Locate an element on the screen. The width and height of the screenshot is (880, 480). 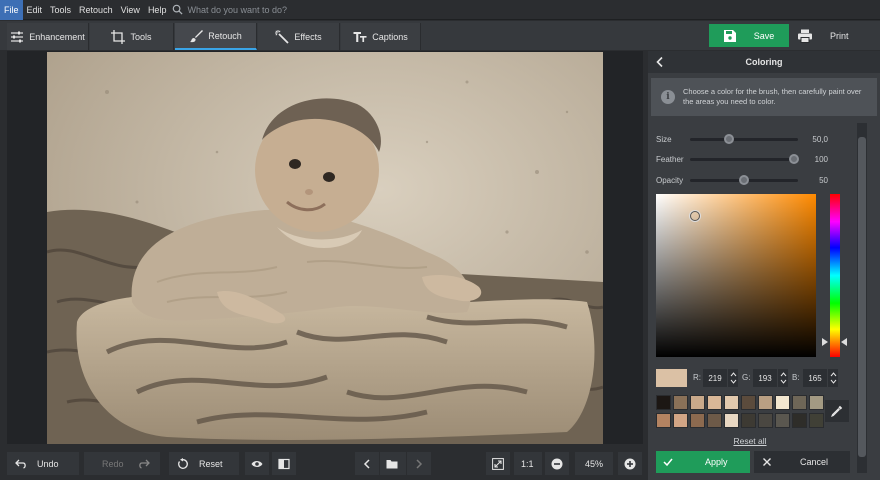
chevron-left-icon is located at coordinates (366, 463).